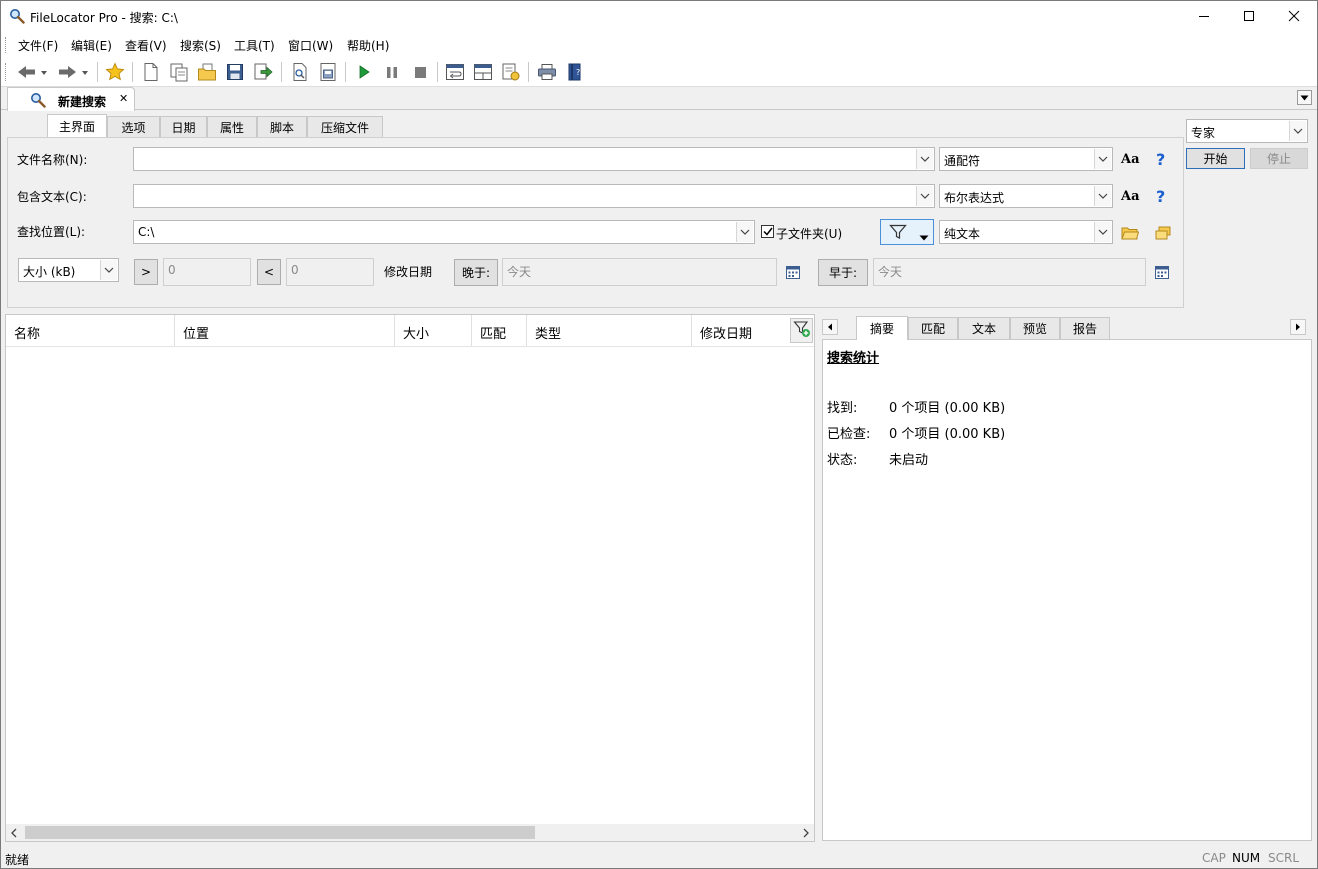  I want to click on close-tab-icon: ✕, so click(123, 98).